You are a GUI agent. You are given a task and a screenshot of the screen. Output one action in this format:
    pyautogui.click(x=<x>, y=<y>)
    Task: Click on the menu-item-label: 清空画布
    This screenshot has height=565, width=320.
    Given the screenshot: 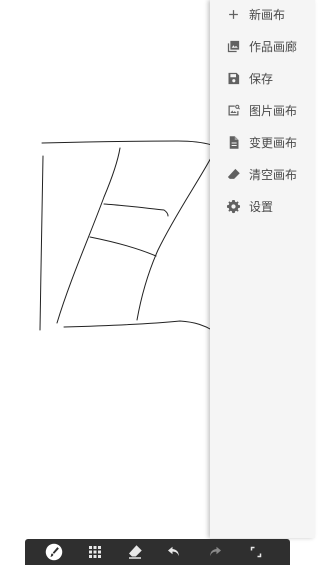 What is the action you would take?
    pyautogui.click(x=273, y=174)
    